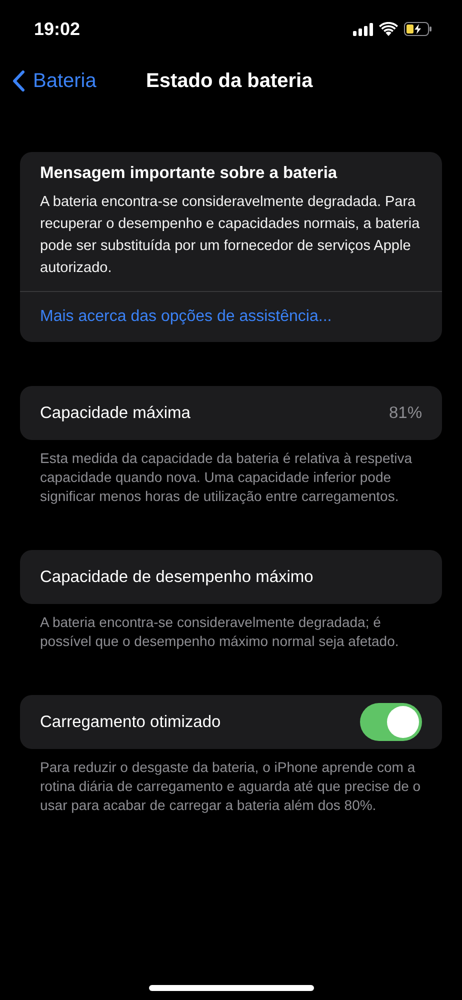 Image resolution: width=462 pixels, height=1000 pixels. Describe the element at coordinates (363, 29) in the screenshot. I see `signal-icon` at that location.